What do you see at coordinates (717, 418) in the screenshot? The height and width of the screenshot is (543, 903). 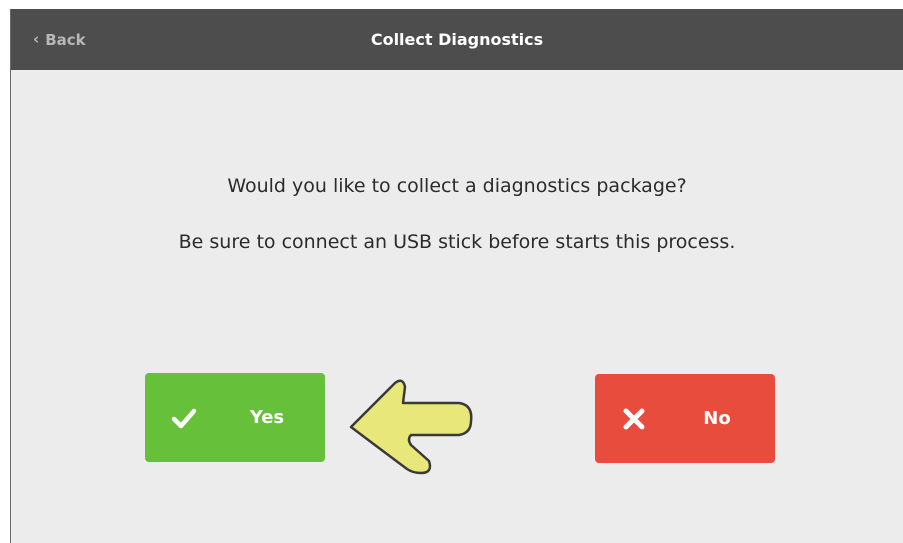 I see `no-label: No` at bounding box center [717, 418].